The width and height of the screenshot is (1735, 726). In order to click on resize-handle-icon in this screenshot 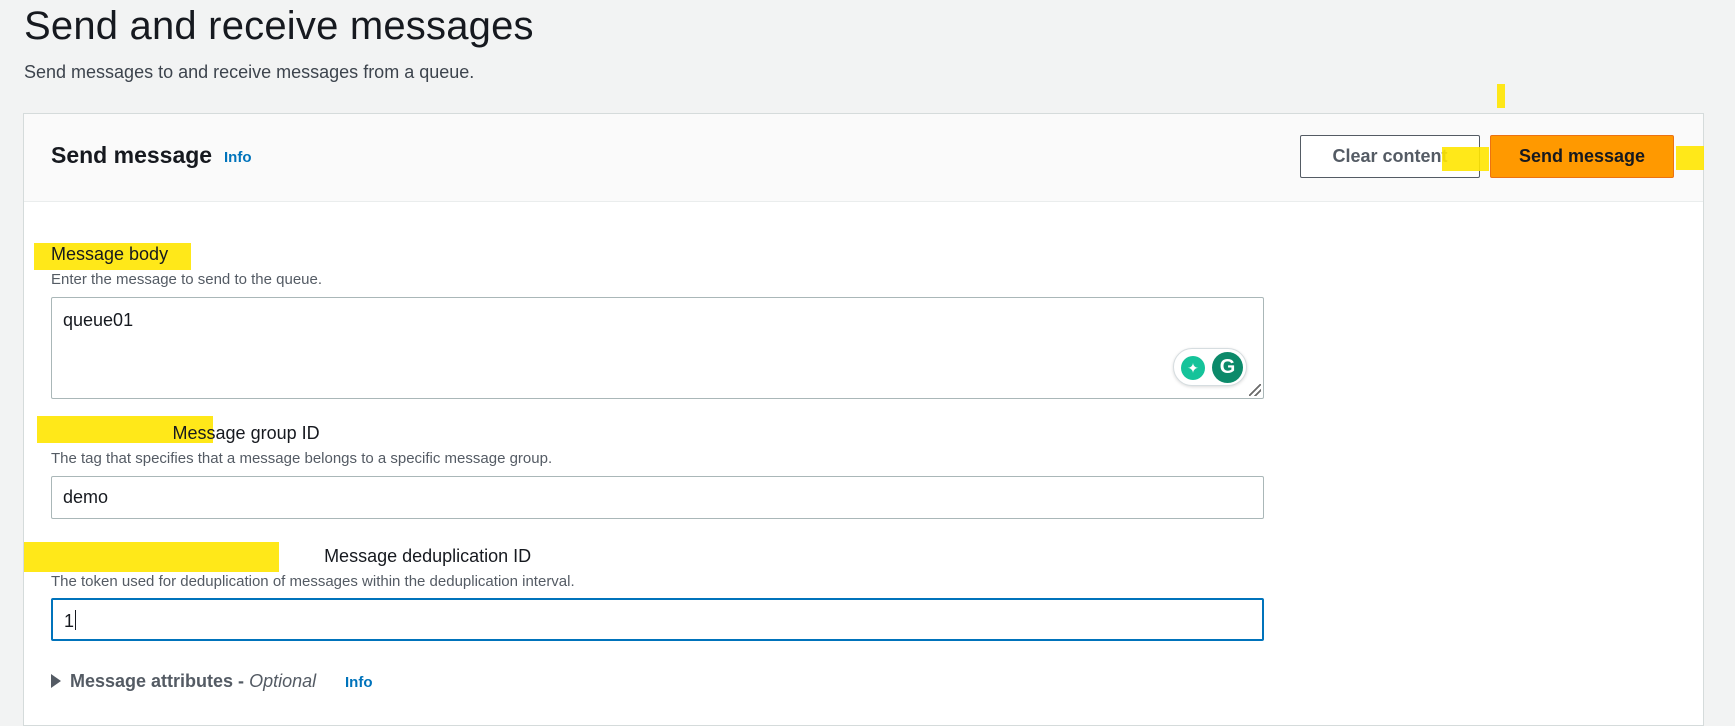, I will do `click(1255, 390)`.